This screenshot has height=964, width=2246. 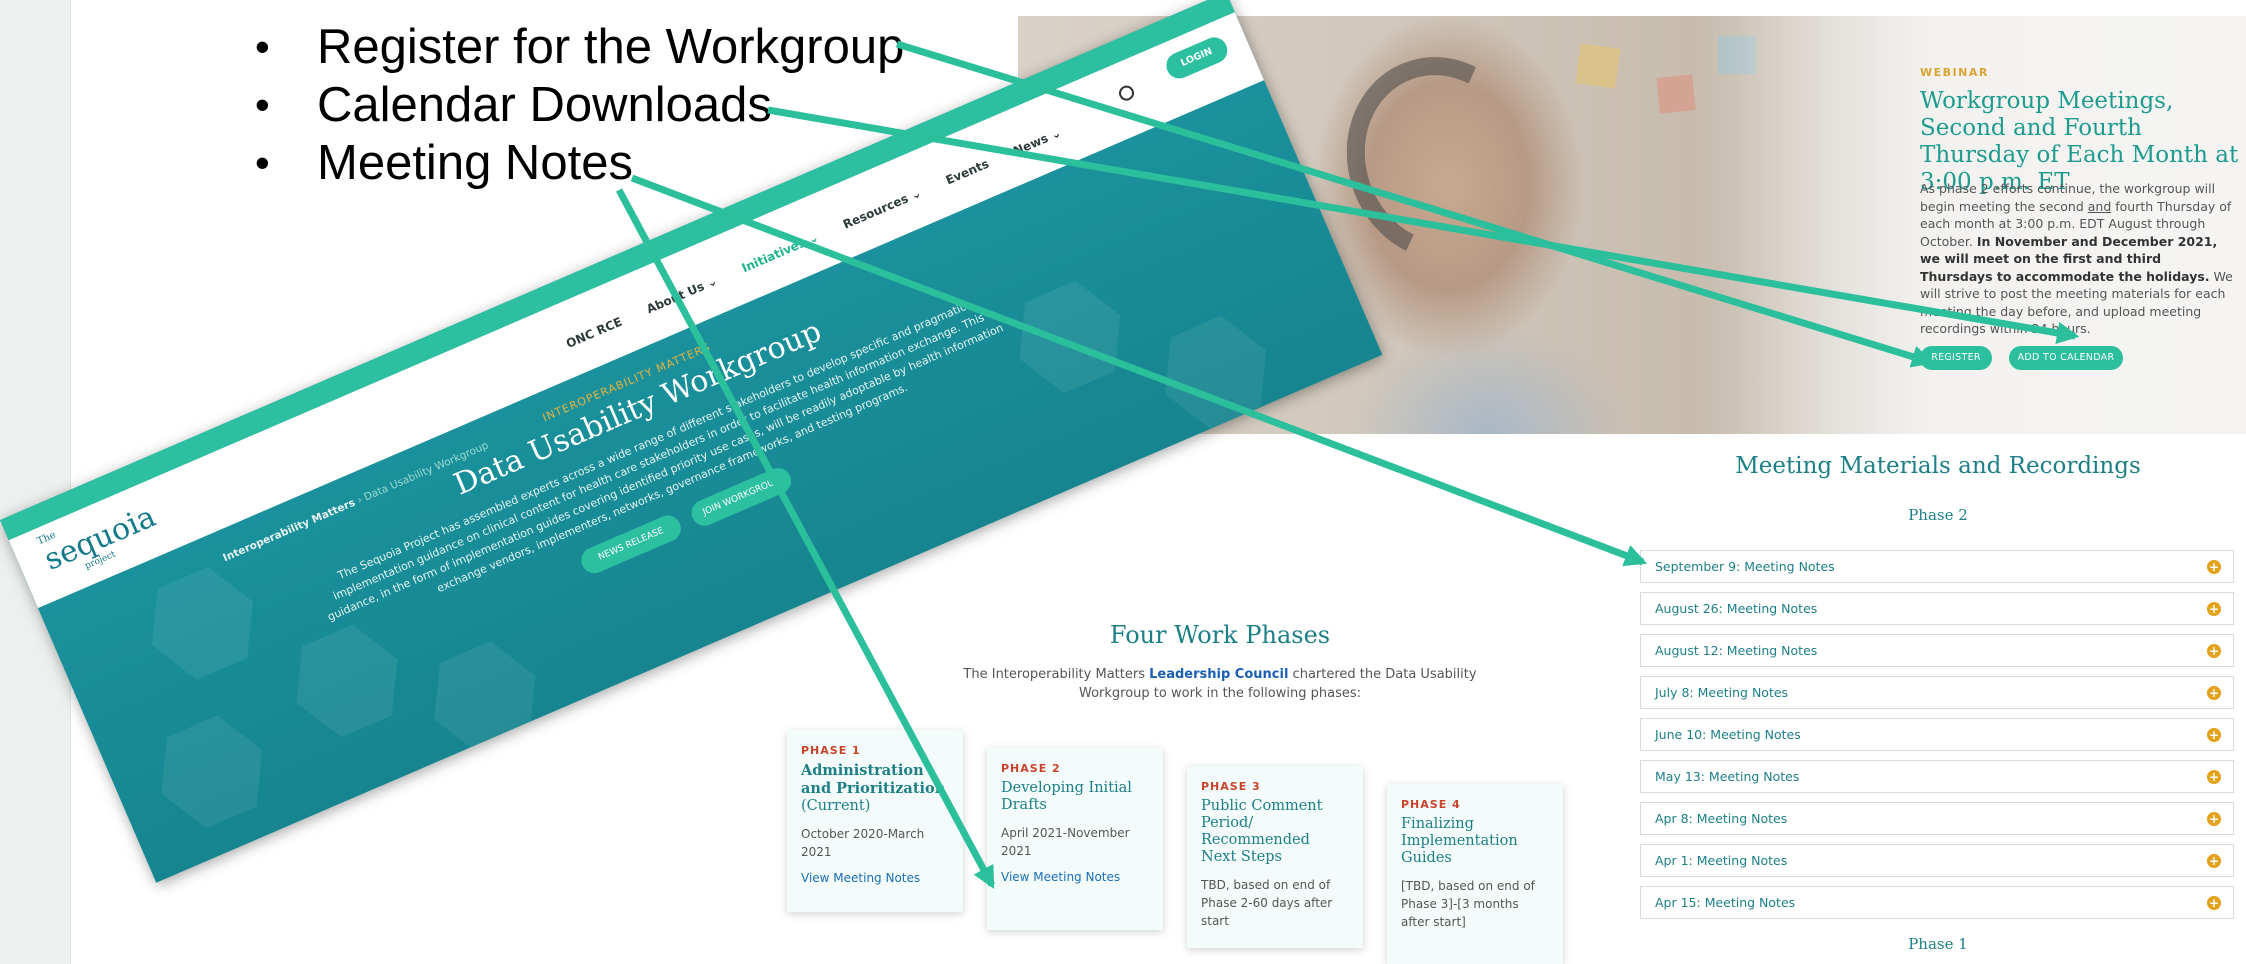 I want to click on accordion-item: August 12: Meeting Notes +, so click(x=1937, y=650).